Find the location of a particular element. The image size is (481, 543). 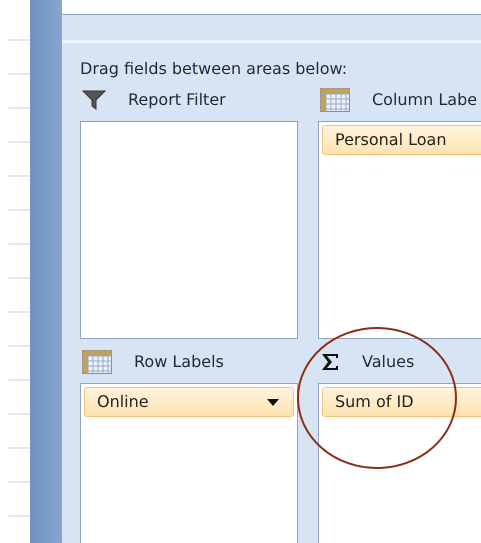

area-title: Column Labe is located at coordinates (425, 100).